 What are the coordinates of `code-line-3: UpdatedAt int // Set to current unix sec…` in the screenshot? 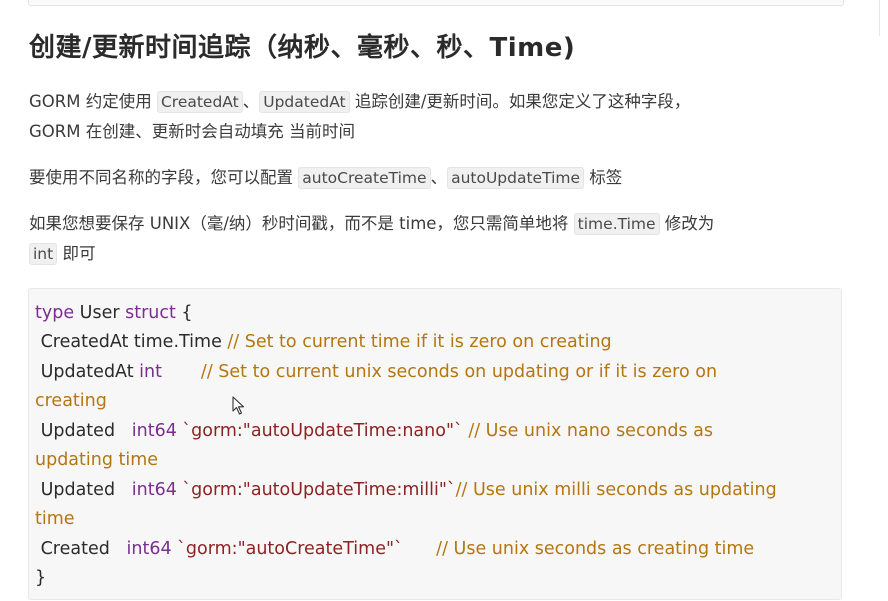 It's located at (376, 372).